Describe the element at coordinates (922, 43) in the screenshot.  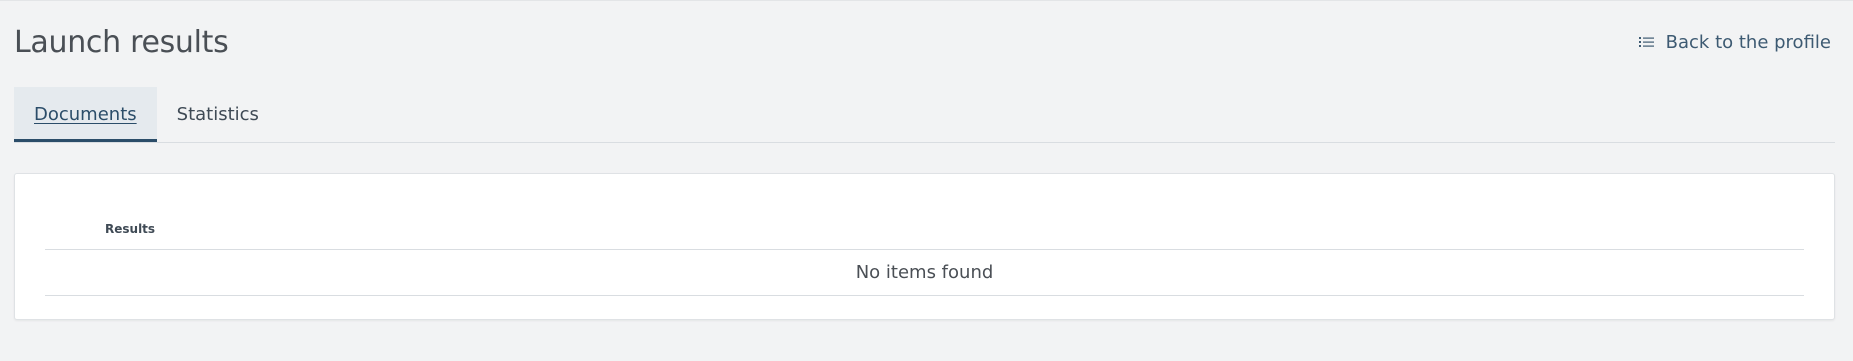
I see `page-header: Launch results Back to the profile` at that location.